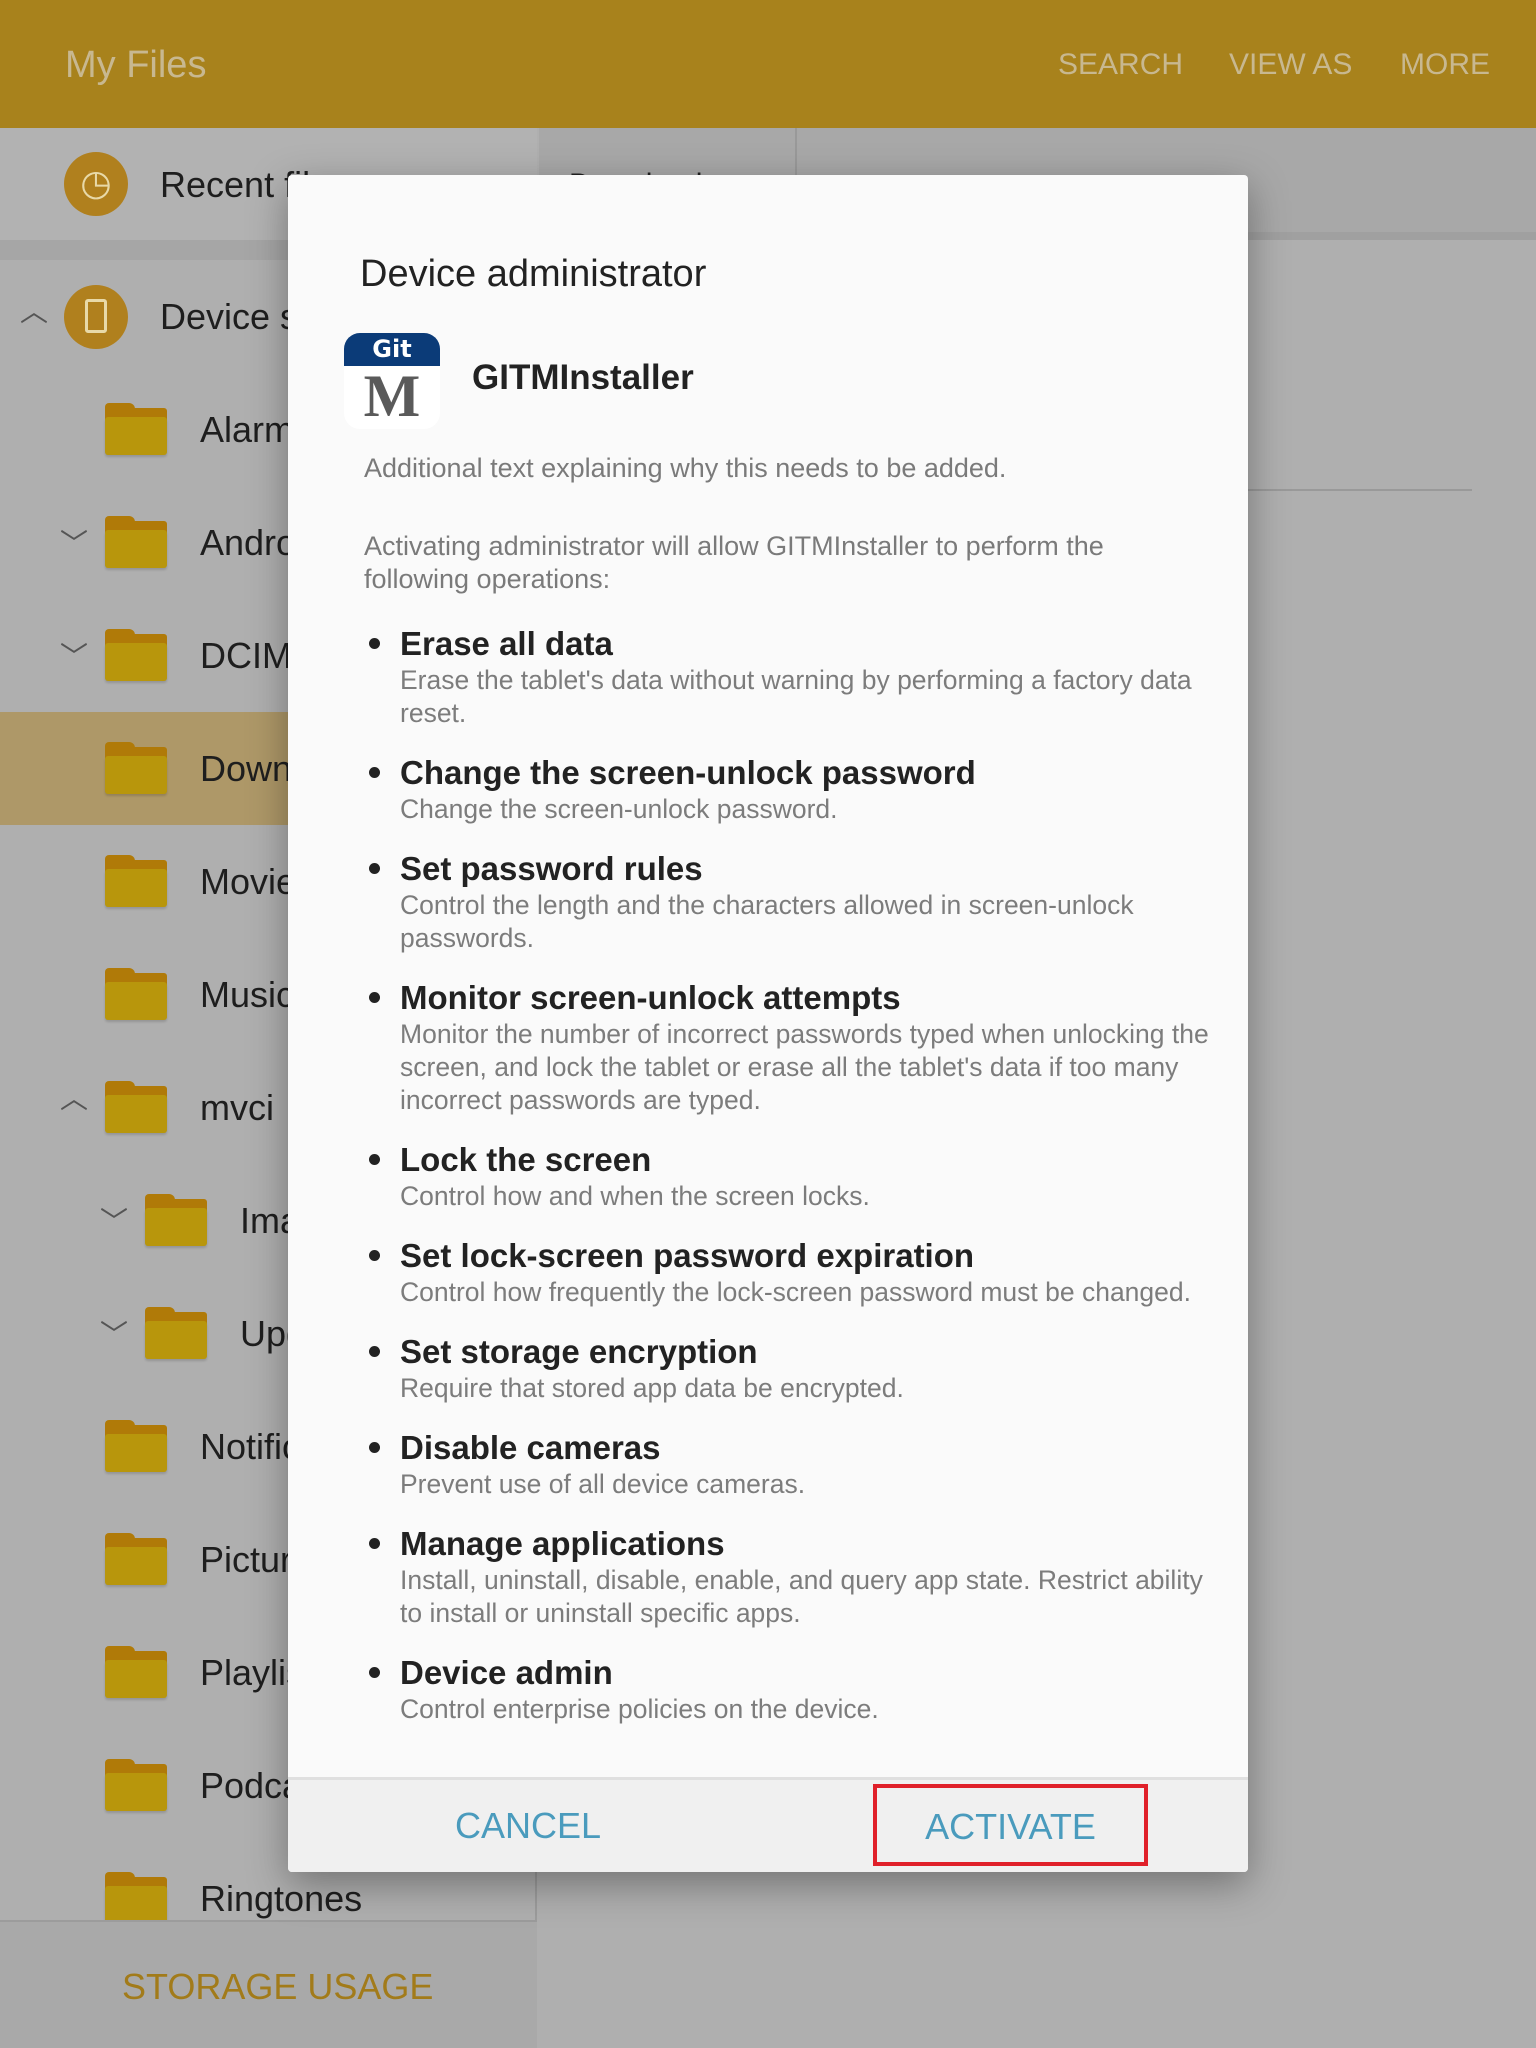 The height and width of the screenshot is (2048, 1536). I want to click on sidebar-item-label: Music, so click(247, 994).